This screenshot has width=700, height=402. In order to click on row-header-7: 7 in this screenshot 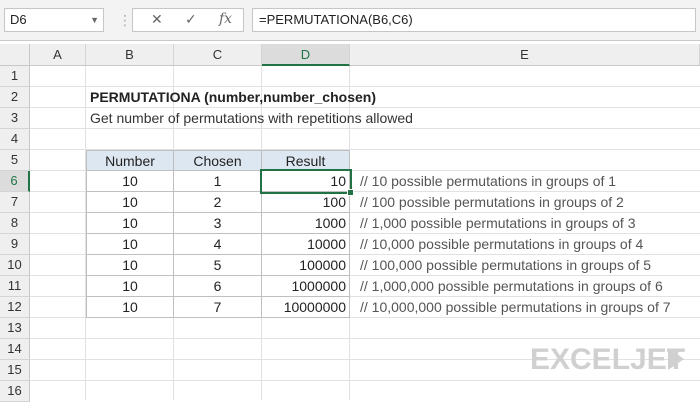, I will do `click(15, 202)`.